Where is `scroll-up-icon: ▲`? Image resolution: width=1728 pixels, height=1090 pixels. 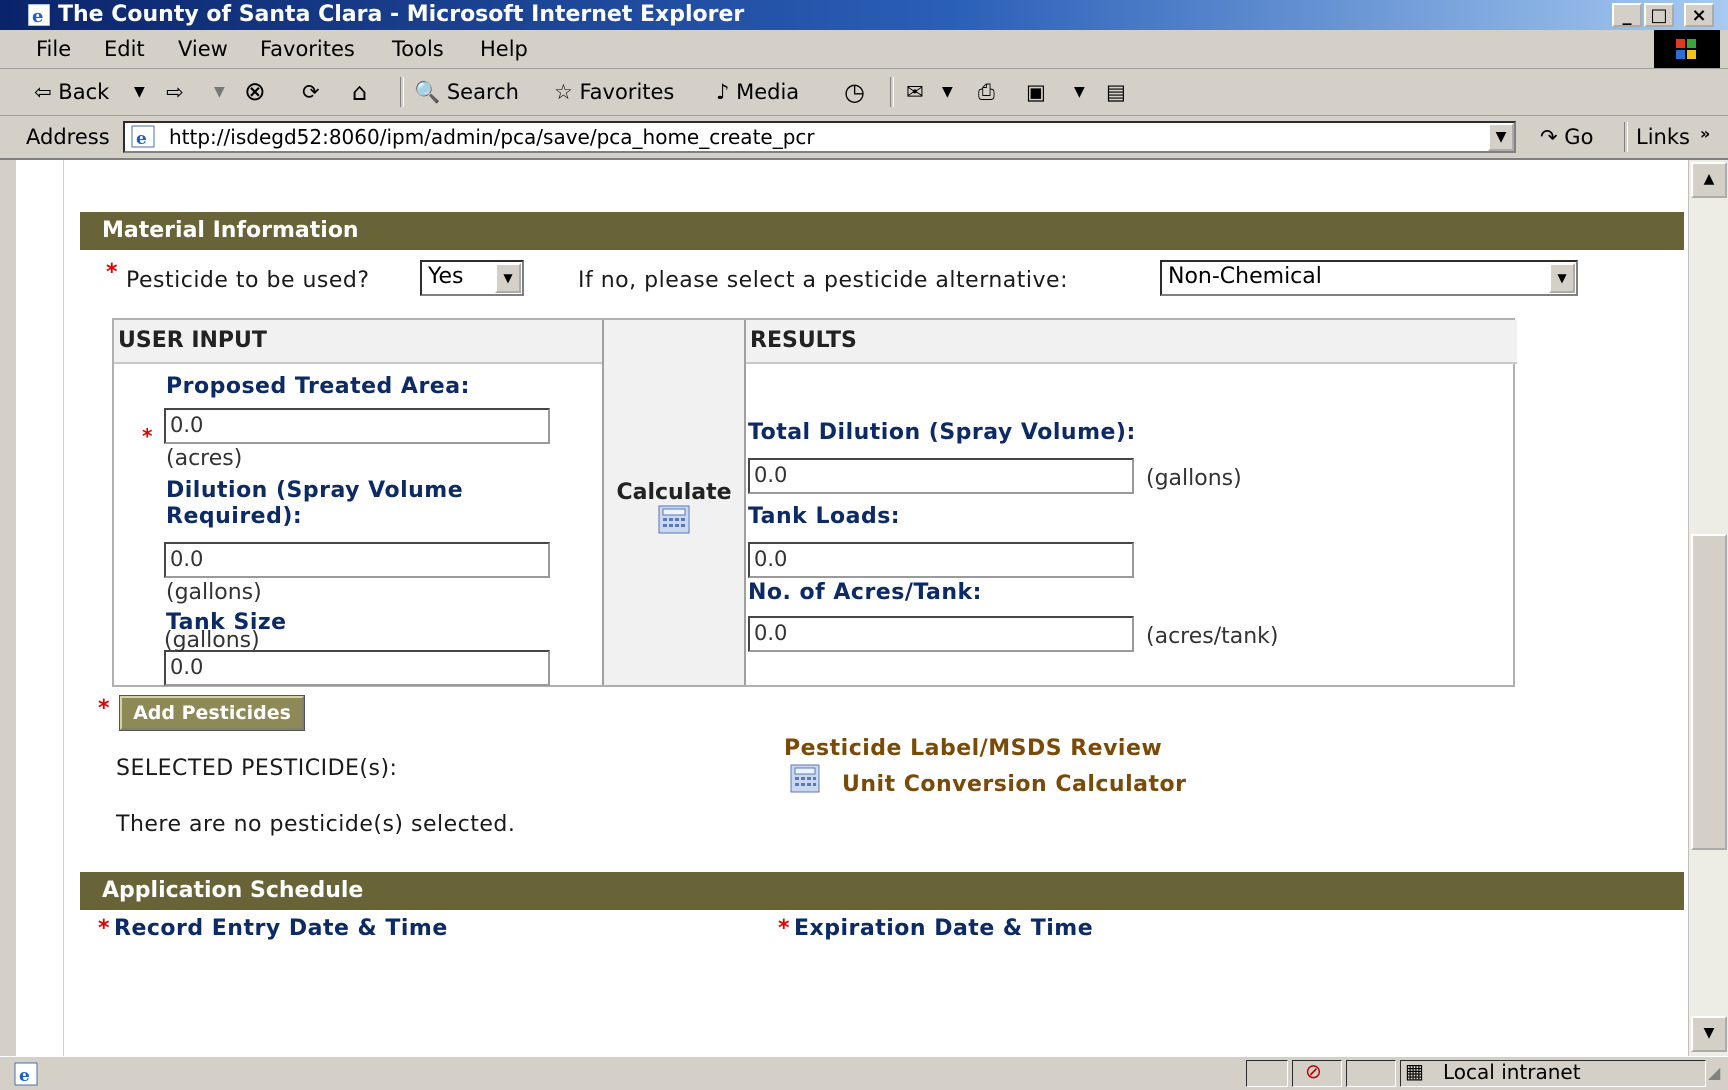
scroll-up-icon: ▲ is located at coordinates (1709, 180).